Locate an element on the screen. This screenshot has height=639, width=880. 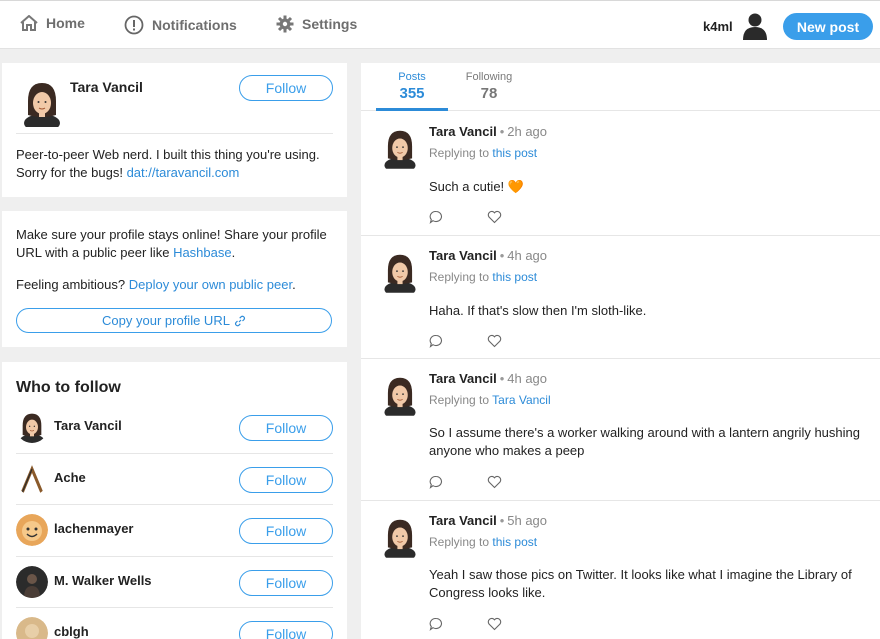
copy-profile-url-button: Copy your profile URL is located at coordinates (174, 320).